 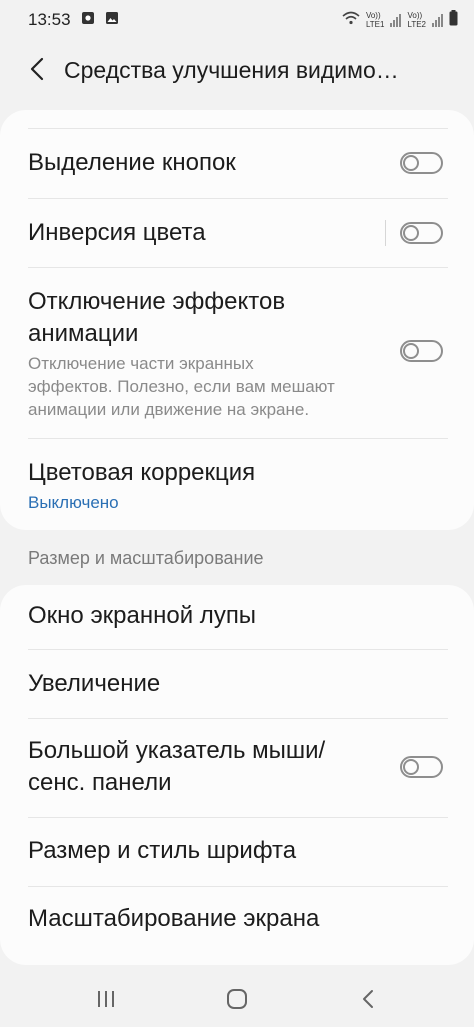 I want to click on large-pointer-toggle, so click(x=421, y=767).